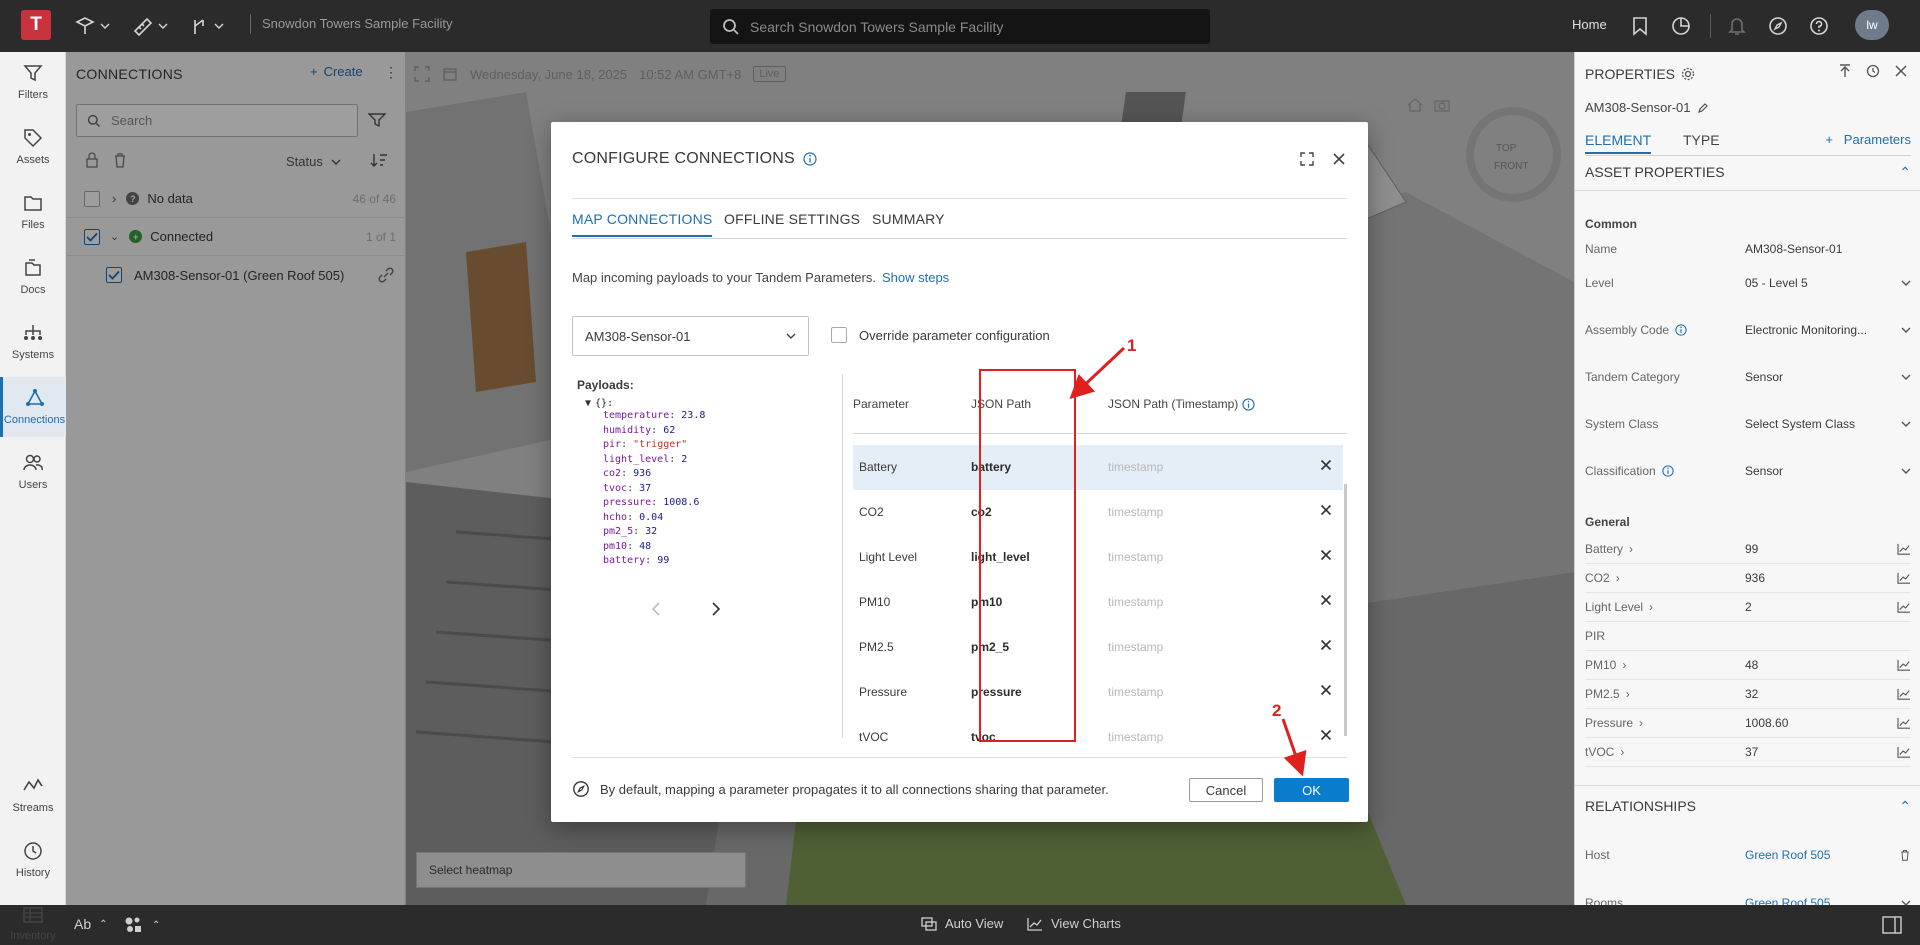 The height and width of the screenshot is (945, 1920). I want to click on common-property-row: Level 05 - Level 5, so click(1748, 283).